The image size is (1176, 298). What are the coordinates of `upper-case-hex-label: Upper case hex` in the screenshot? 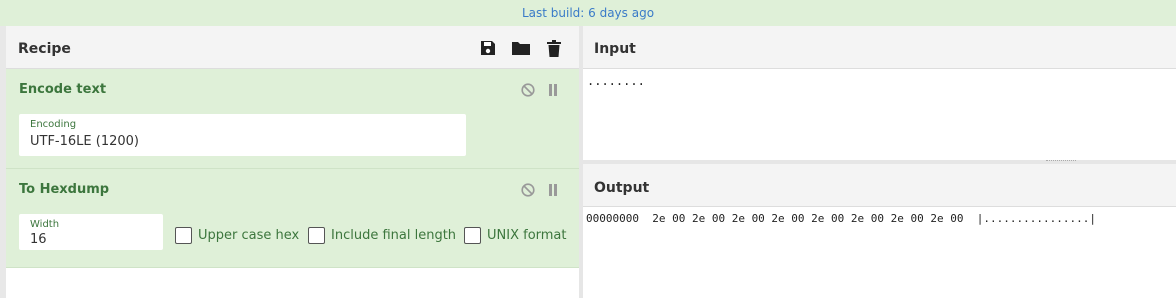 It's located at (249, 235).